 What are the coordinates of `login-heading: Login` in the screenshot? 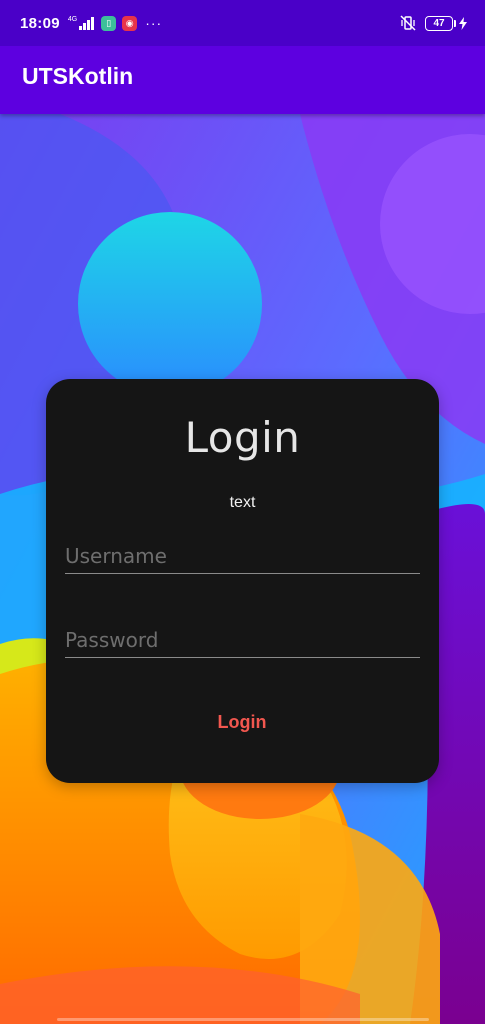 It's located at (242, 437).